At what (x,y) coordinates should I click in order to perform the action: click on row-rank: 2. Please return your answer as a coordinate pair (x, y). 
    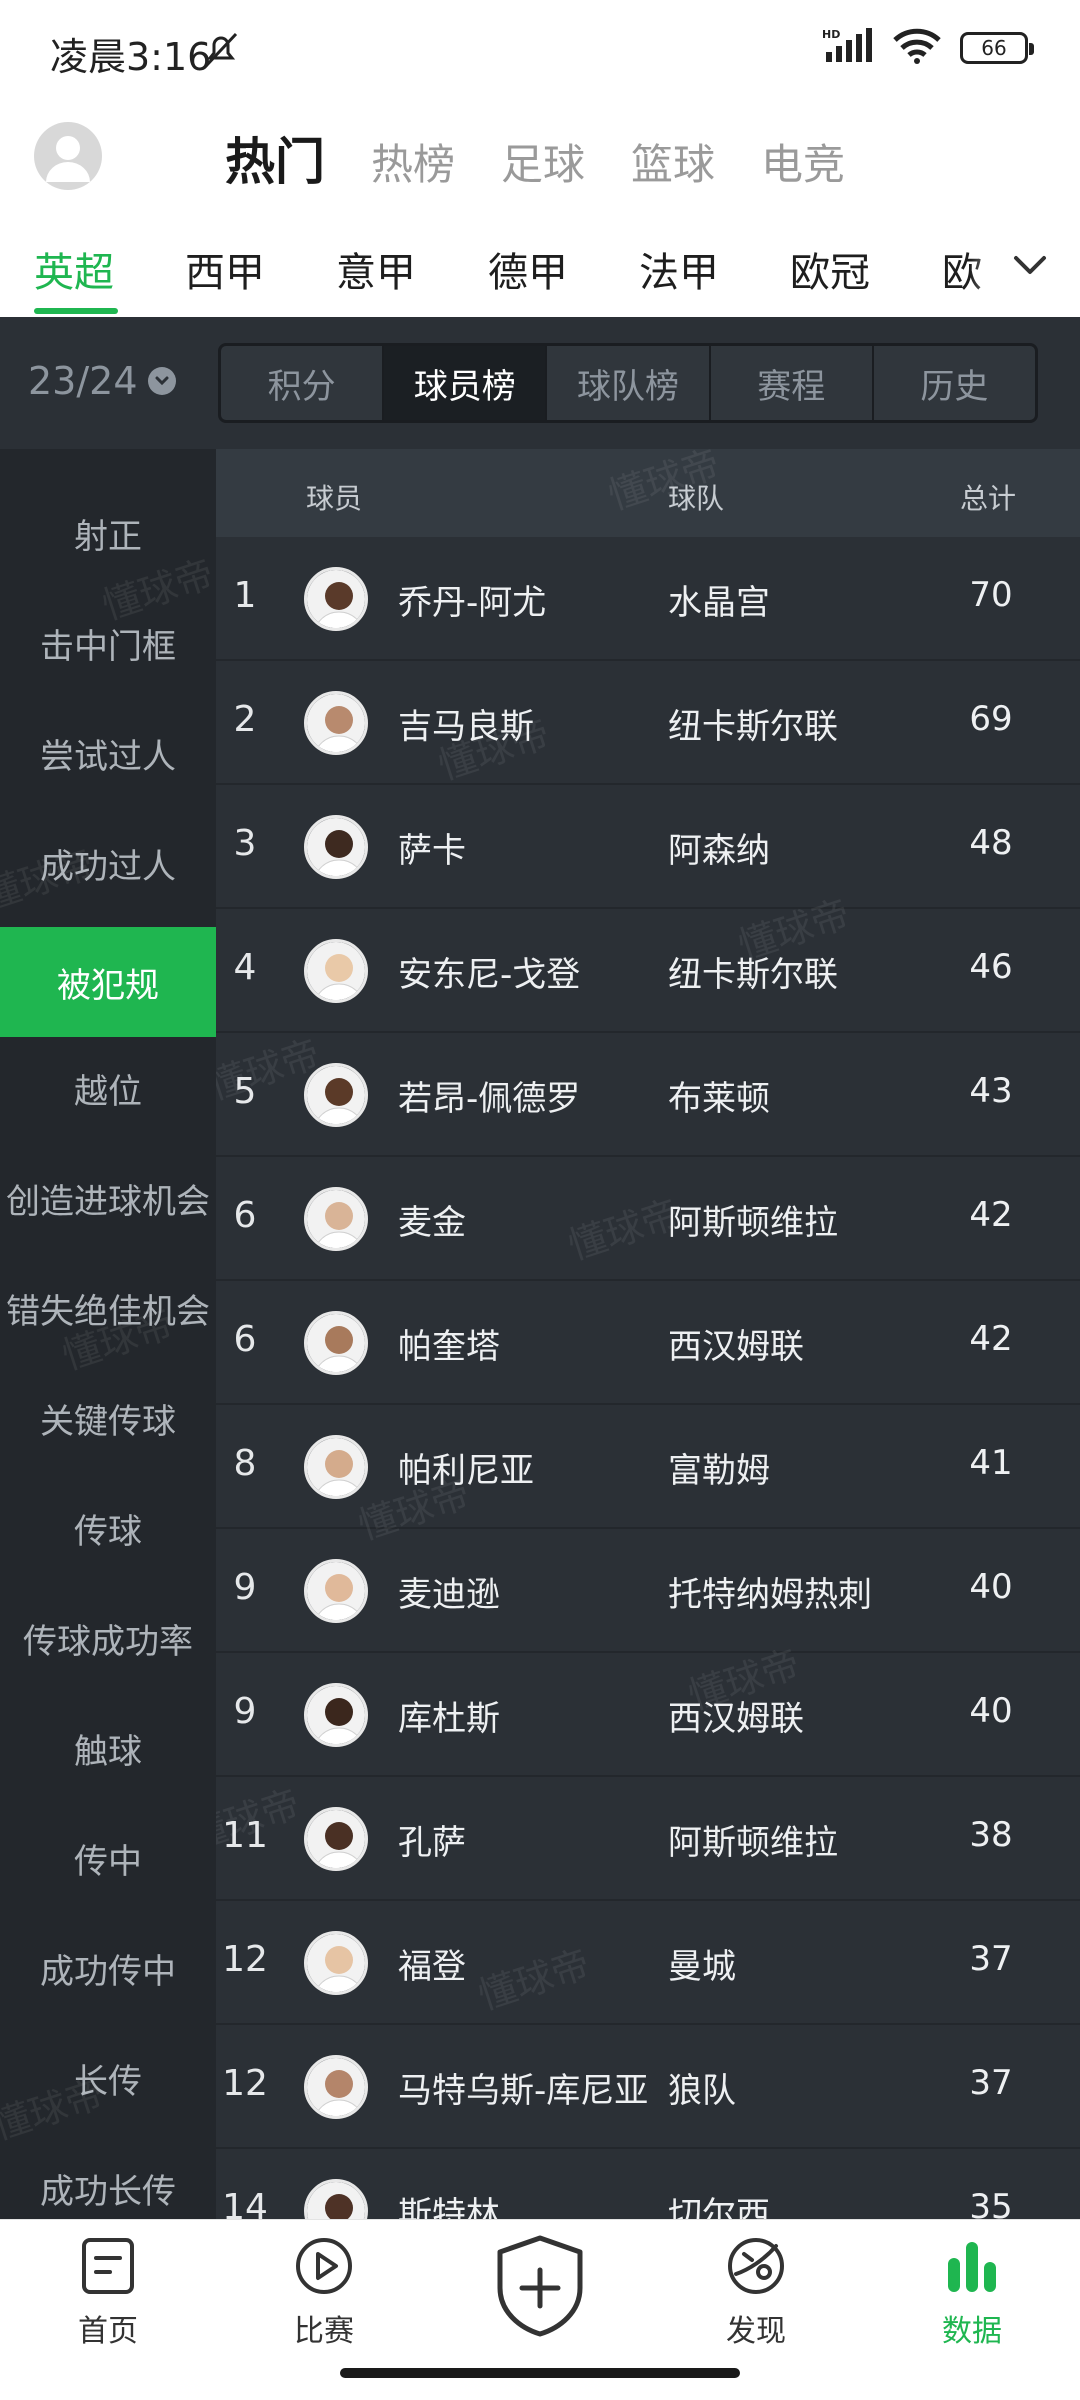
    Looking at the image, I should click on (245, 719).